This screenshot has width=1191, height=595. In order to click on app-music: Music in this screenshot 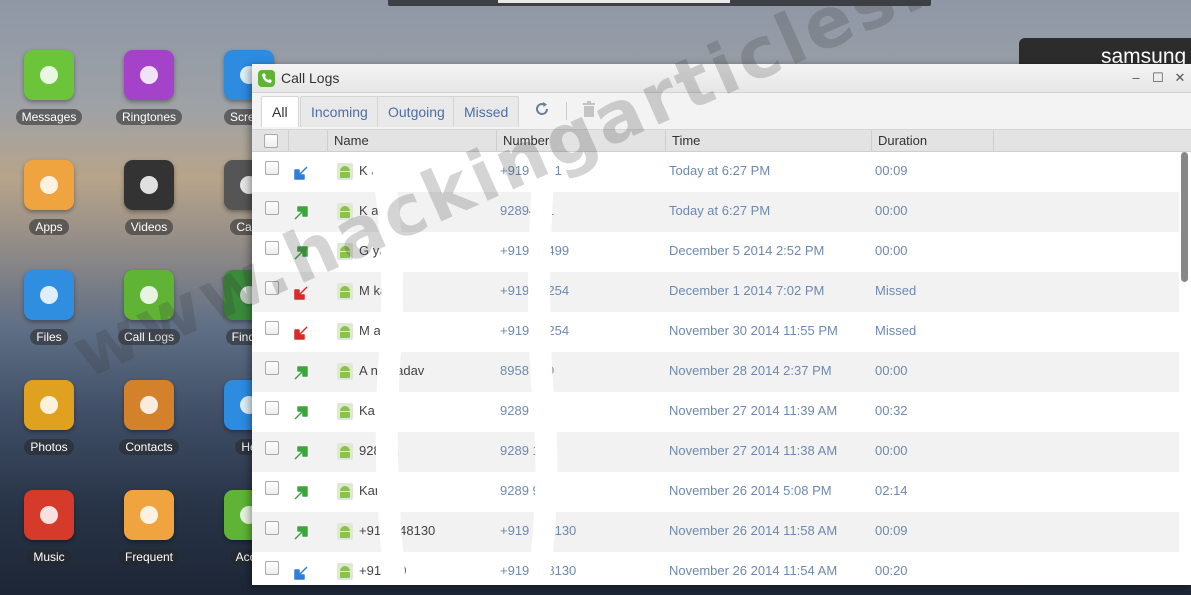, I will do `click(49, 528)`.